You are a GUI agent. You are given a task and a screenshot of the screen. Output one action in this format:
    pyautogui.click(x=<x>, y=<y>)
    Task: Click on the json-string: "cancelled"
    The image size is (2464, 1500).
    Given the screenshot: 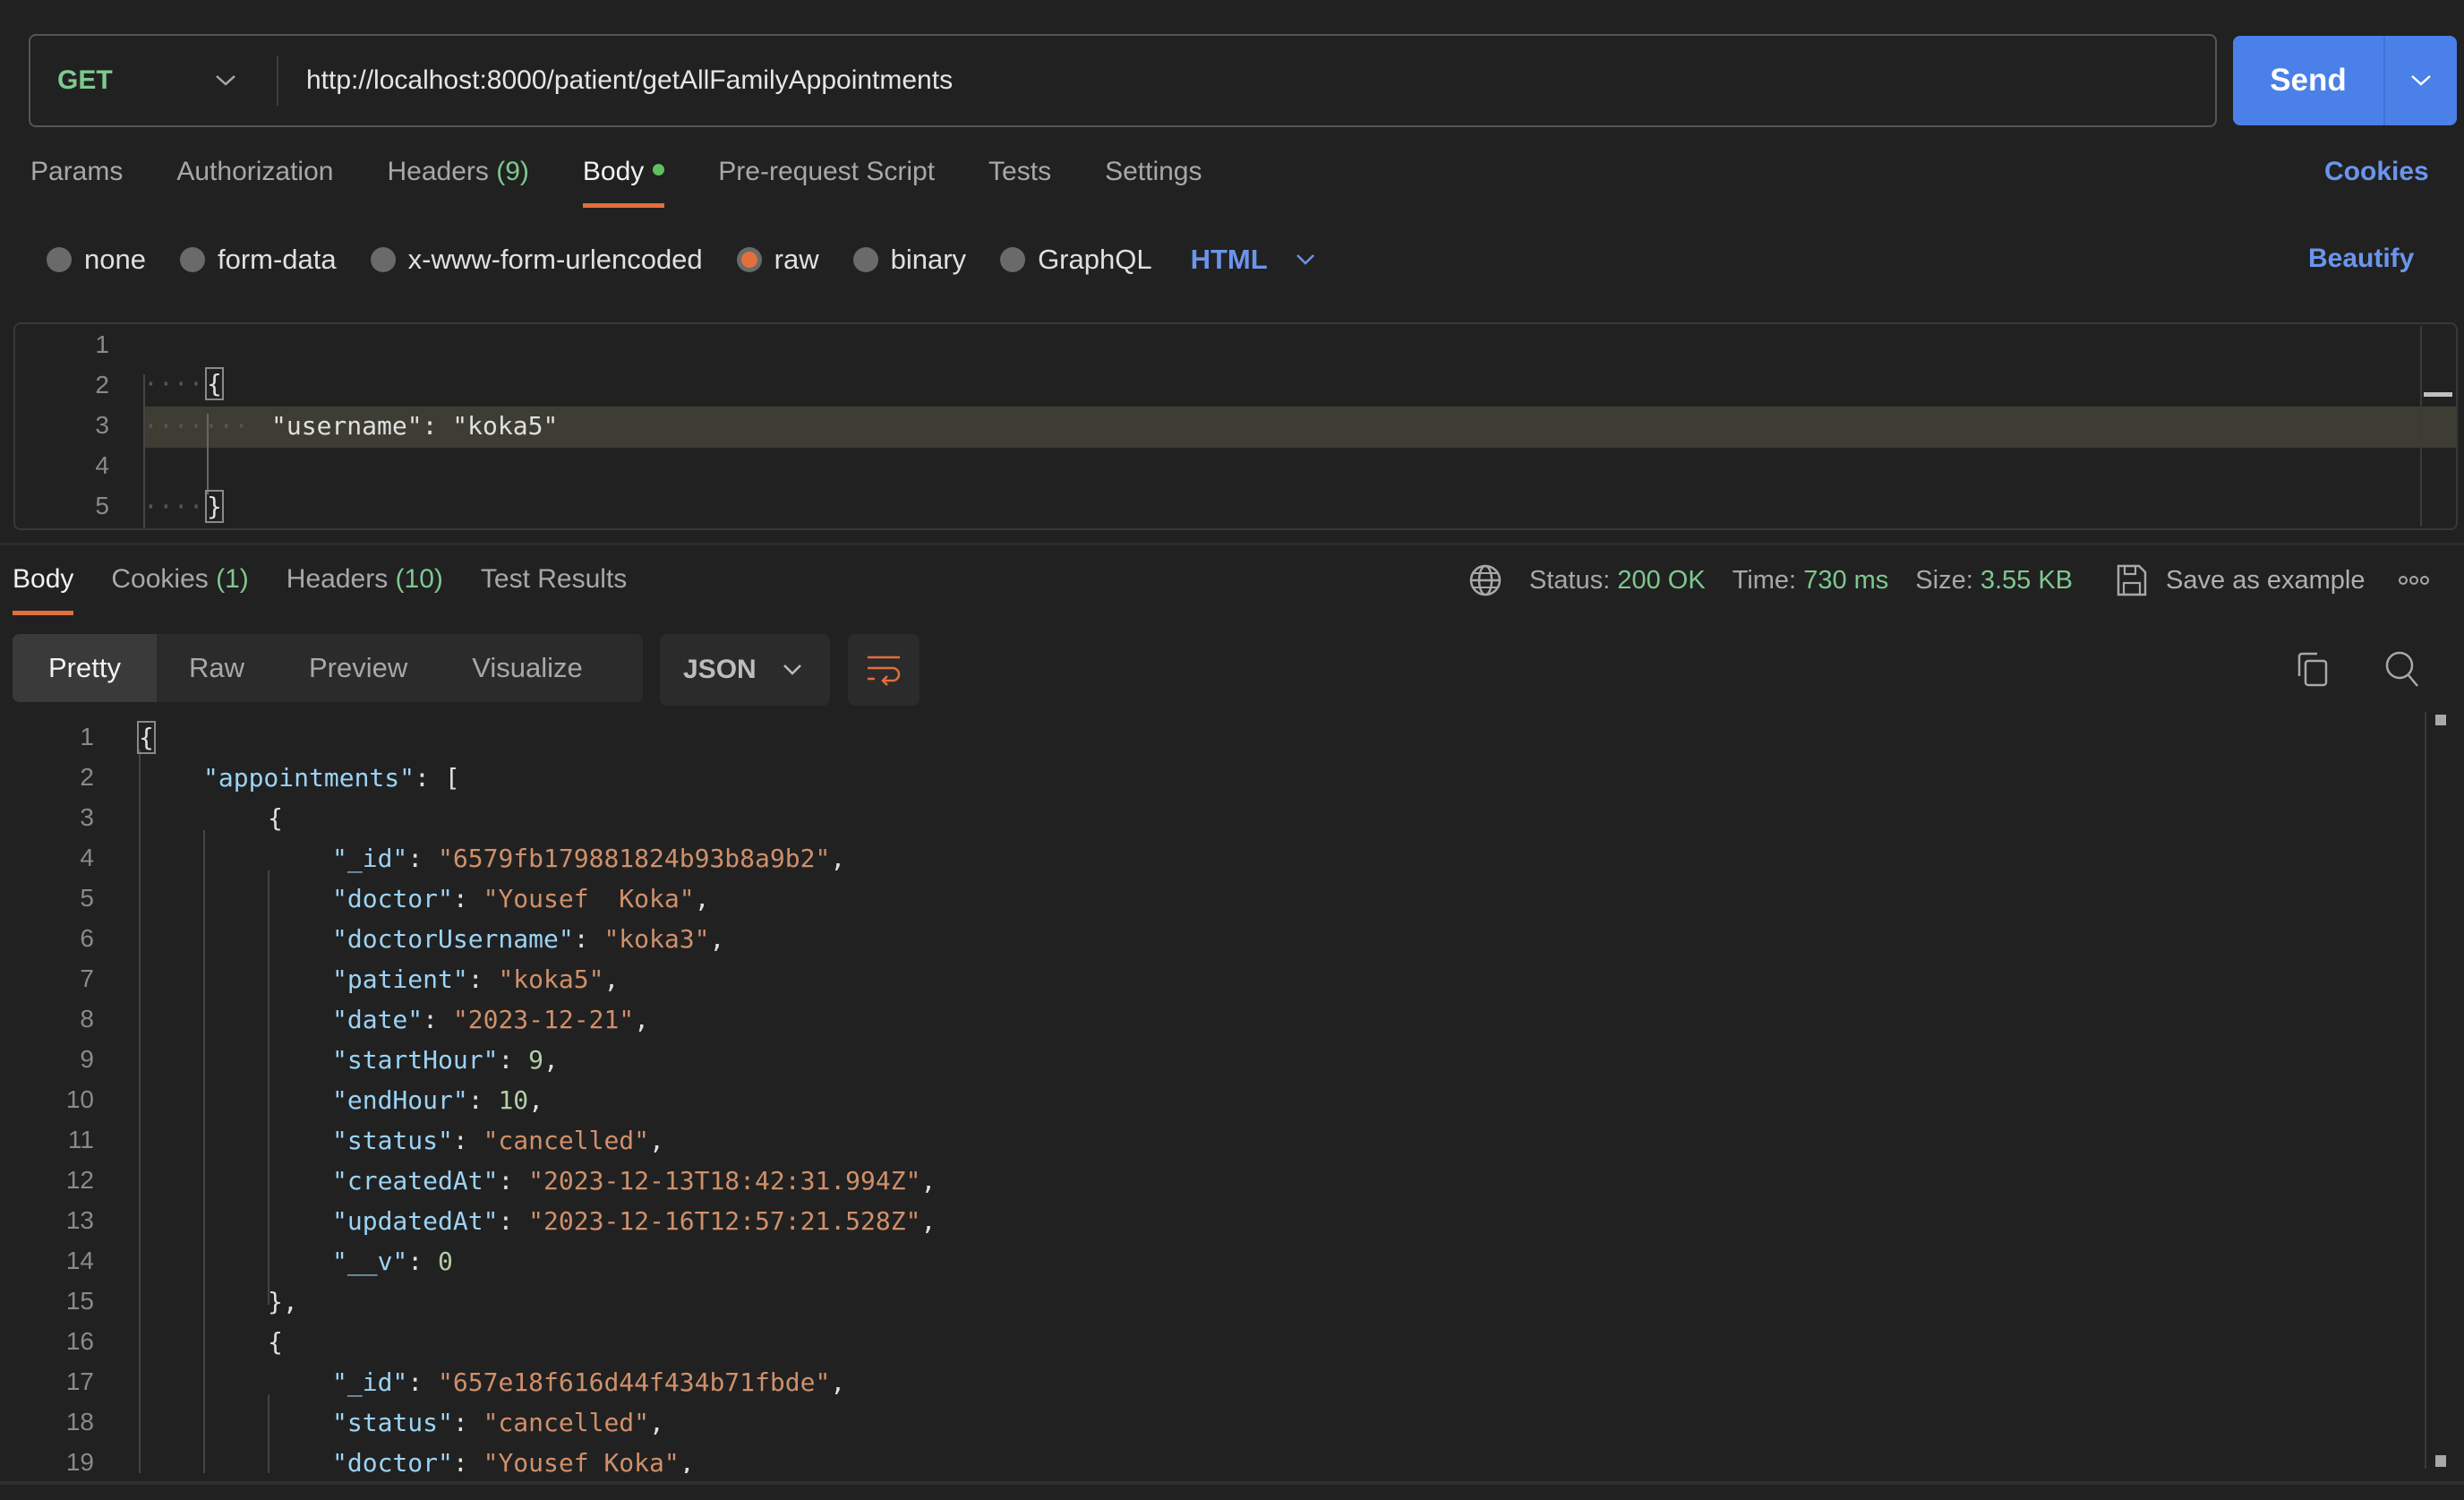 What is the action you would take?
    pyautogui.click(x=566, y=1423)
    